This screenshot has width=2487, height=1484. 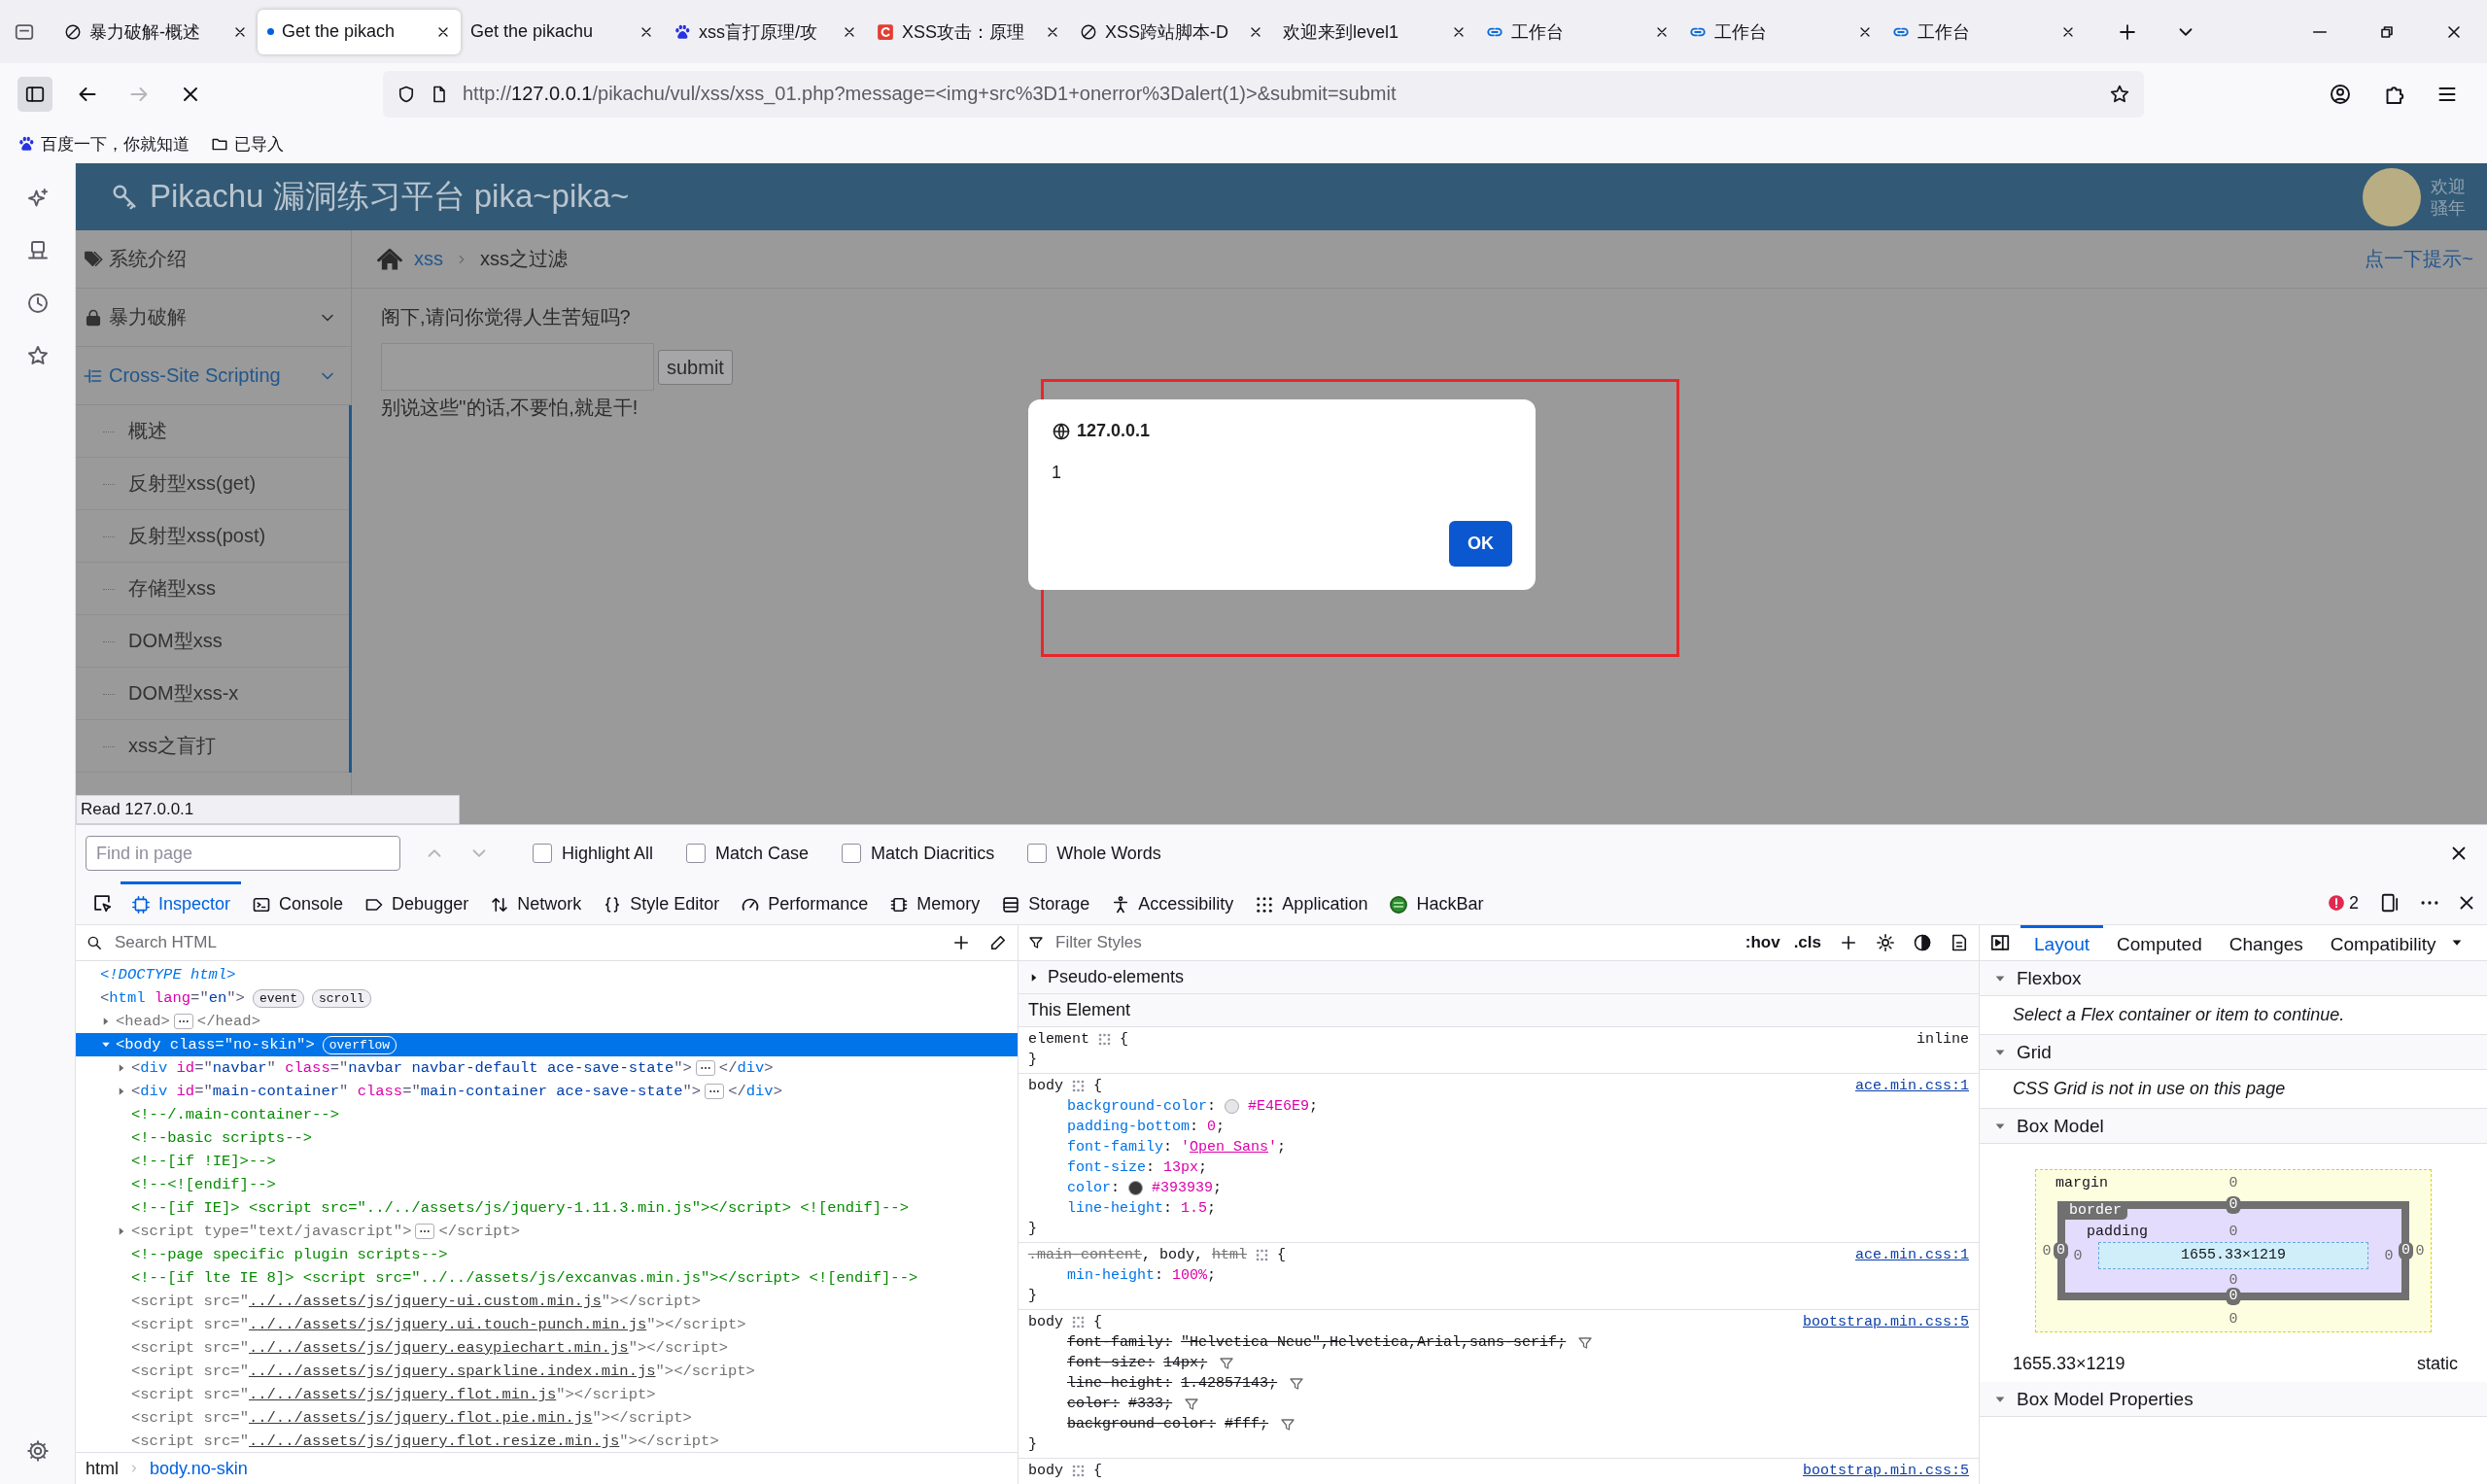 I want to click on devtools-tab: Style Editor, so click(x=661, y=902).